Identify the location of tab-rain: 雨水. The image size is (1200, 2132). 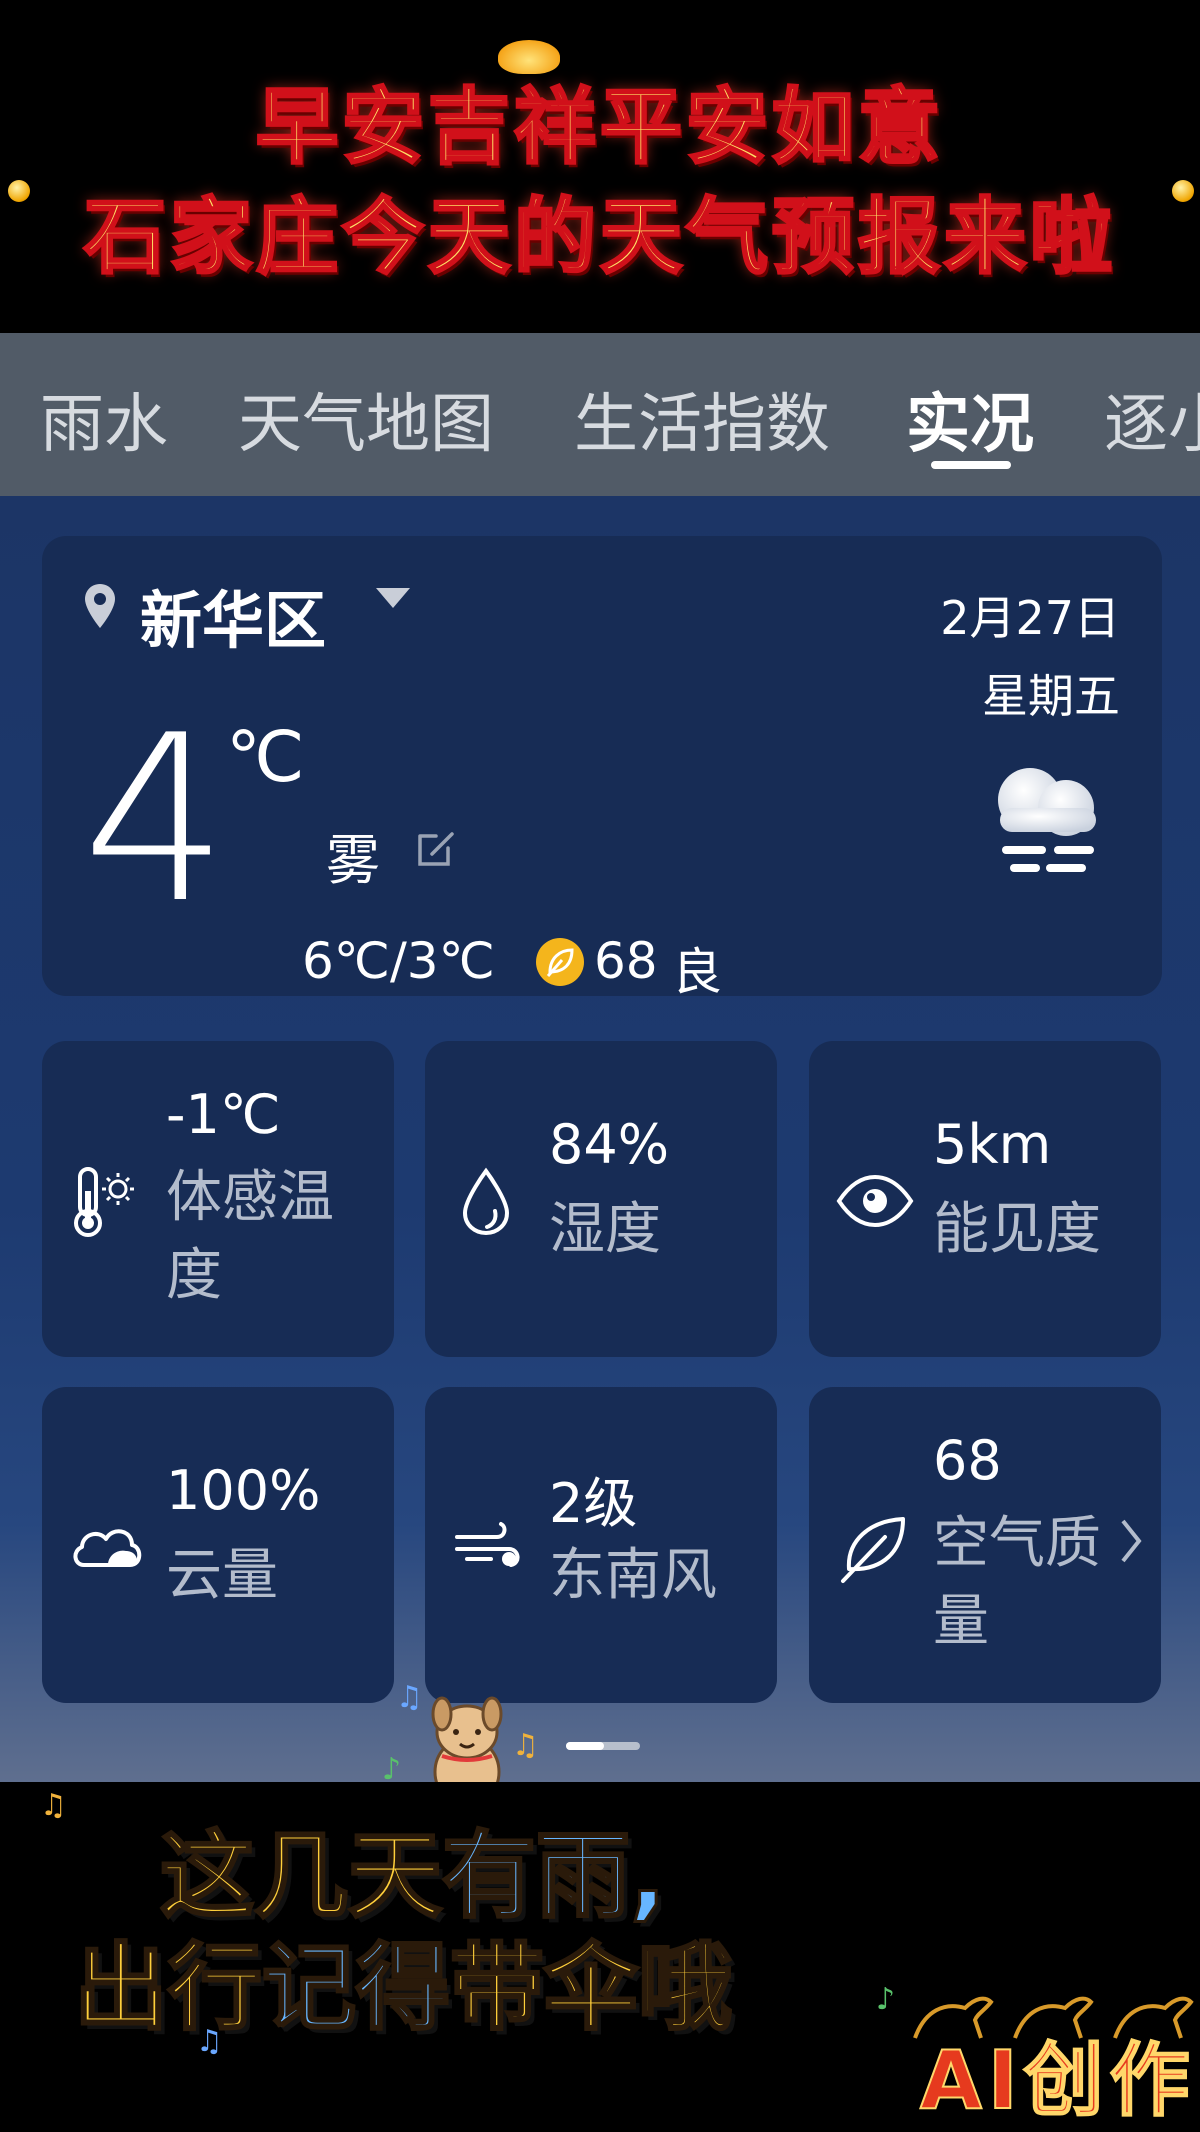
(104, 419).